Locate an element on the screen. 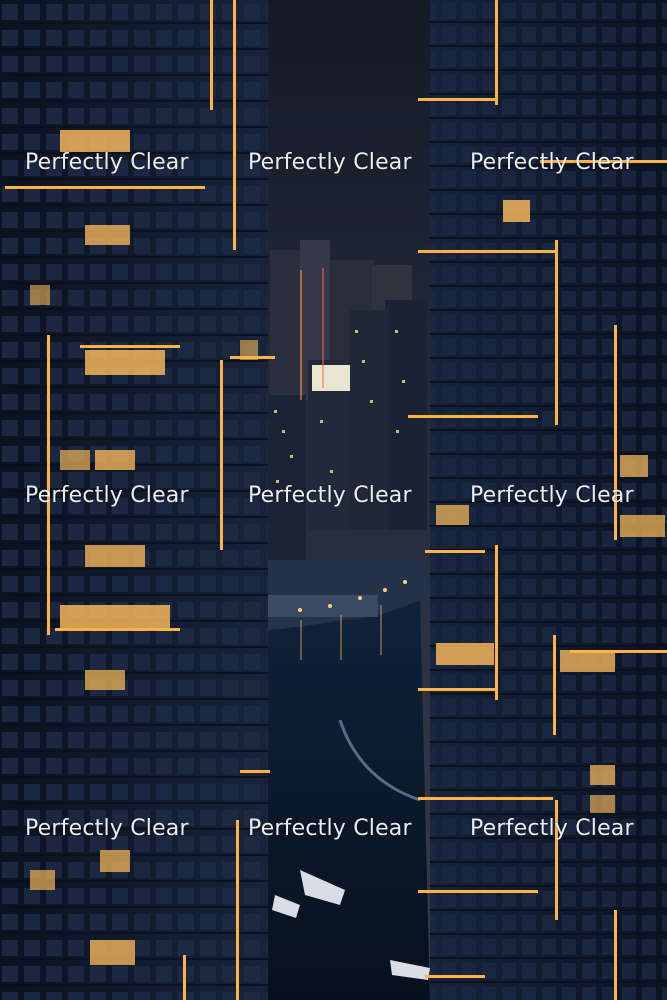 This screenshot has width=667, height=1000. marina-water is located at coordinates (349, 800).